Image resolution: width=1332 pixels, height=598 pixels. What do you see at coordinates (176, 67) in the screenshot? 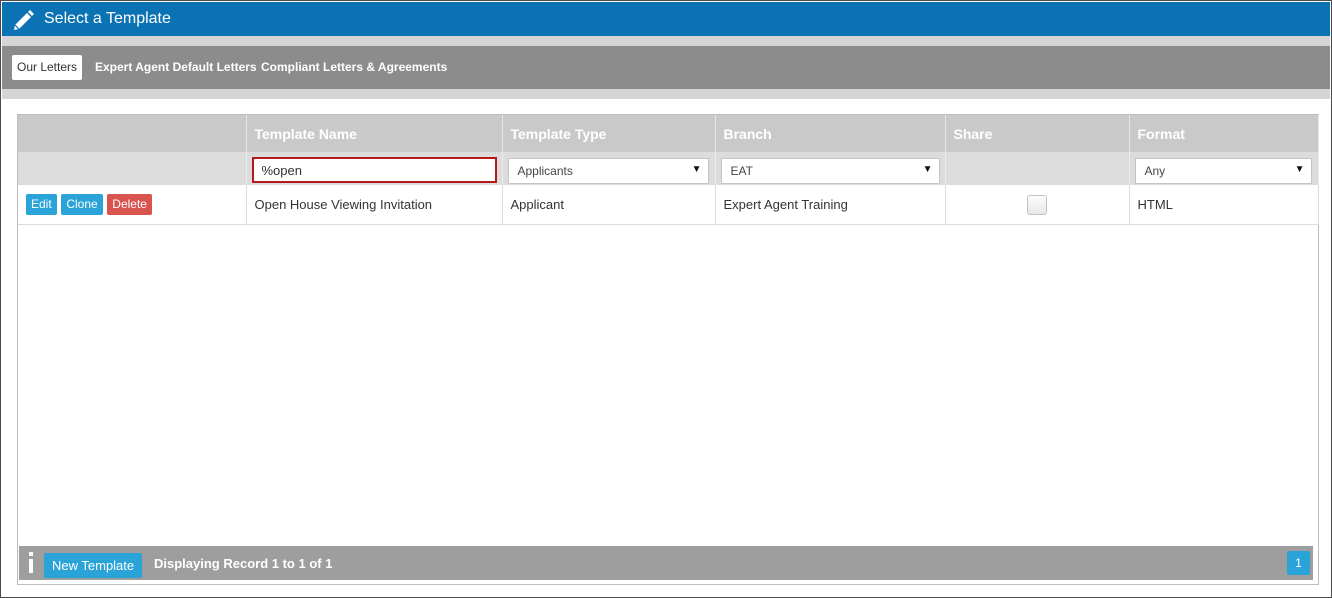
I see `tab-expert-agent-default-letters: Expert Agent Default Letters` at bounding box center [176, 67].